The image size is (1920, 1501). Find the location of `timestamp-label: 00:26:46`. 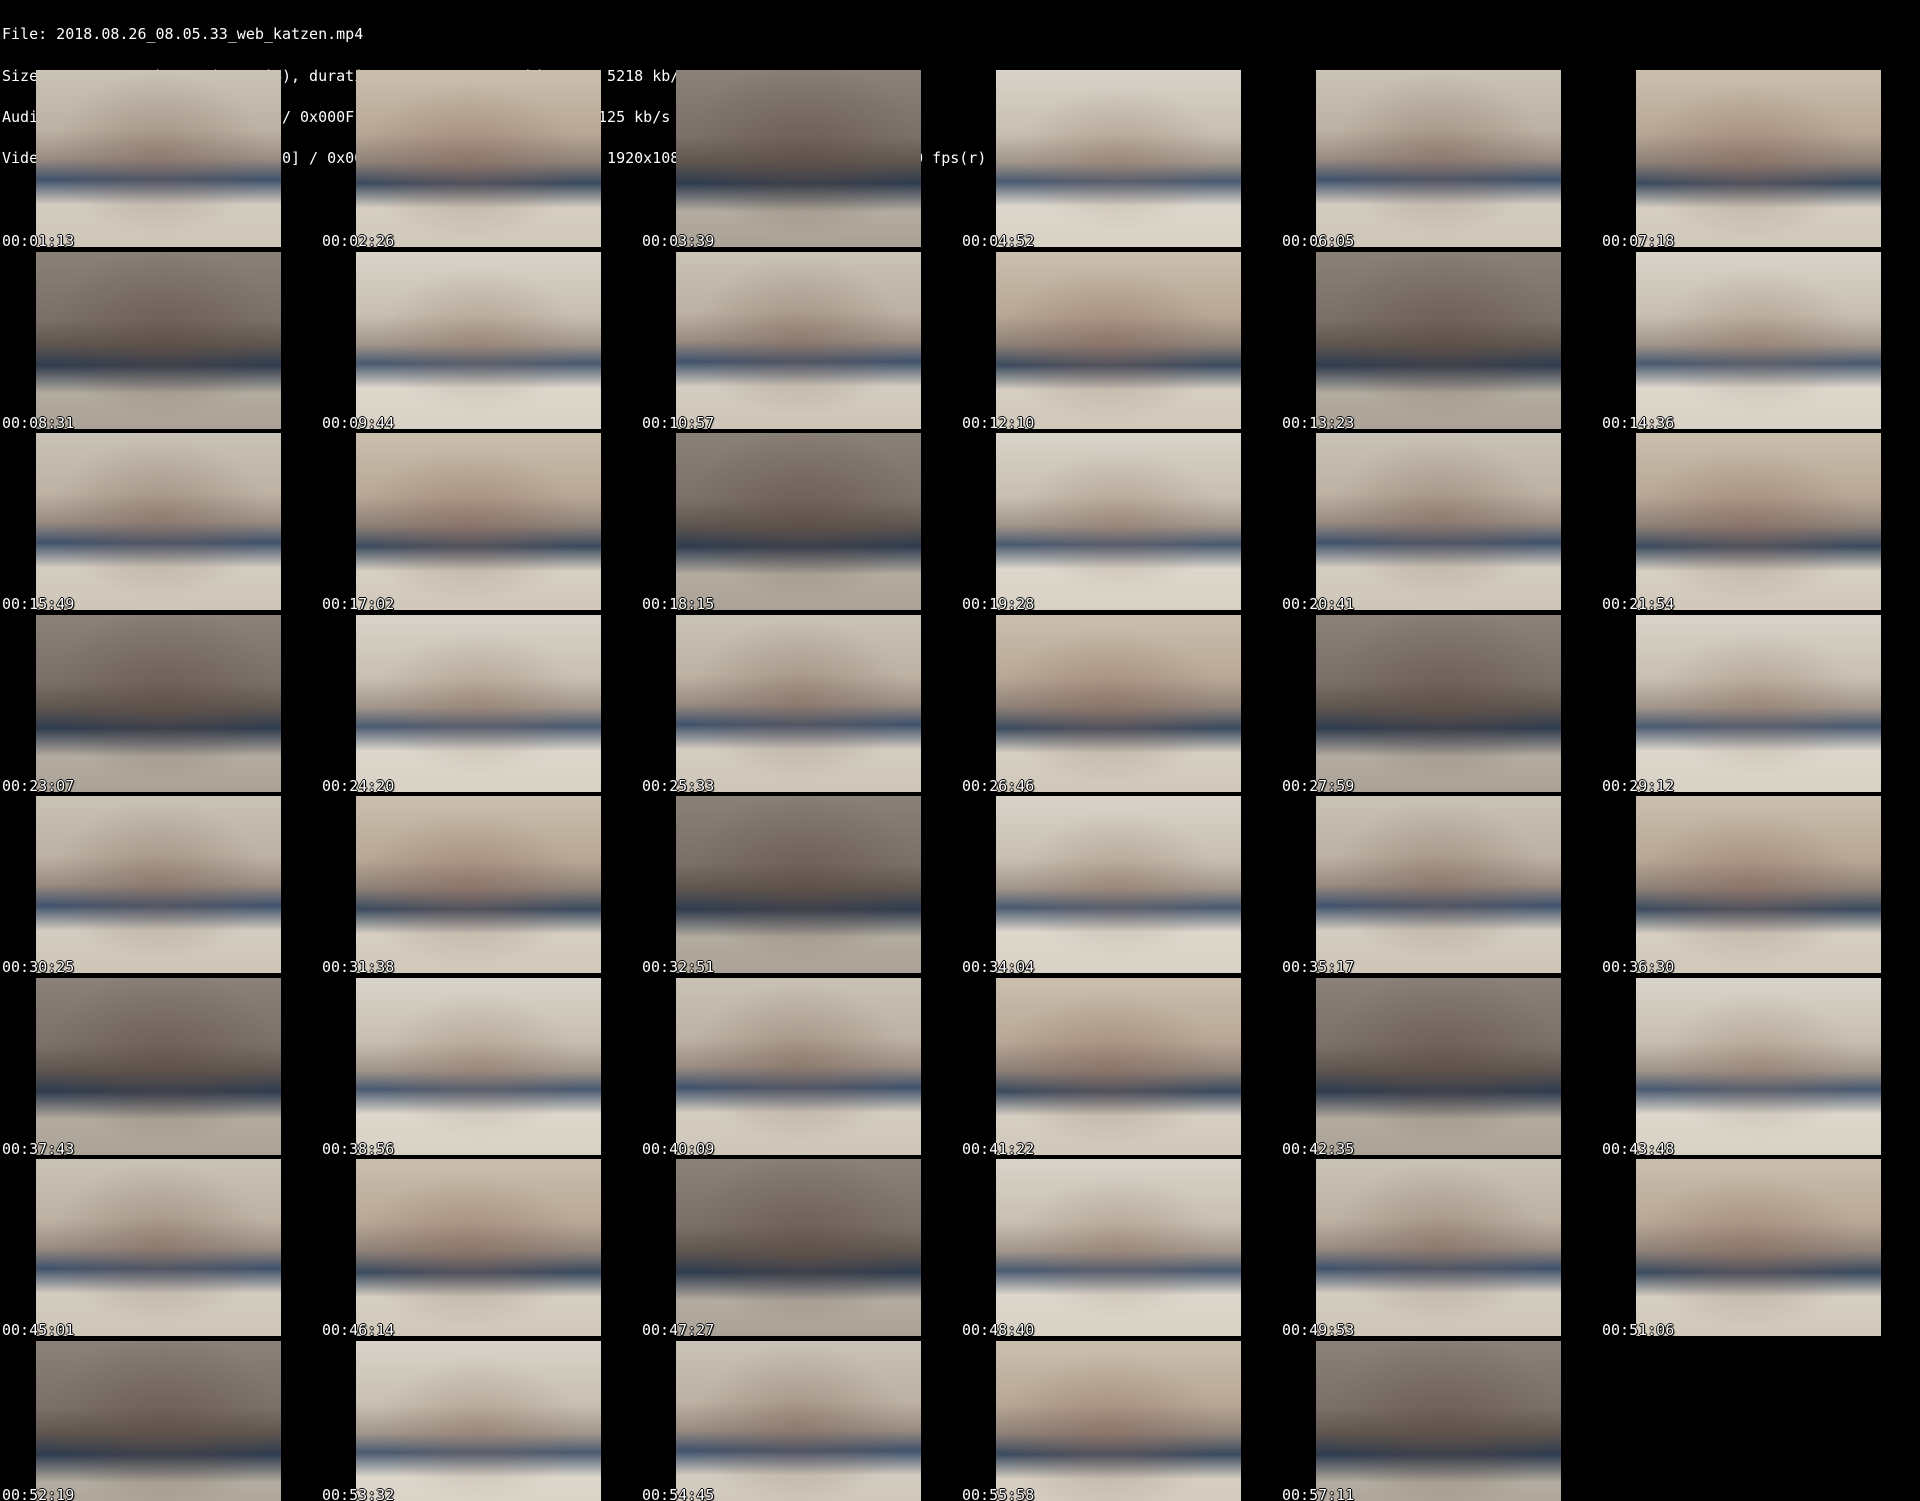

timestamp-label: 00:26:46 is located at coordinates (998, 786).